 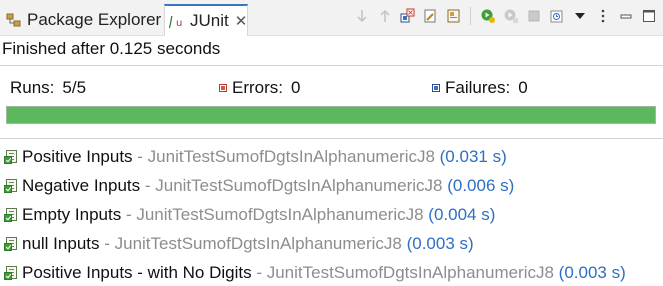 I want to click on minimize-icon, so click(x=625, y=16).